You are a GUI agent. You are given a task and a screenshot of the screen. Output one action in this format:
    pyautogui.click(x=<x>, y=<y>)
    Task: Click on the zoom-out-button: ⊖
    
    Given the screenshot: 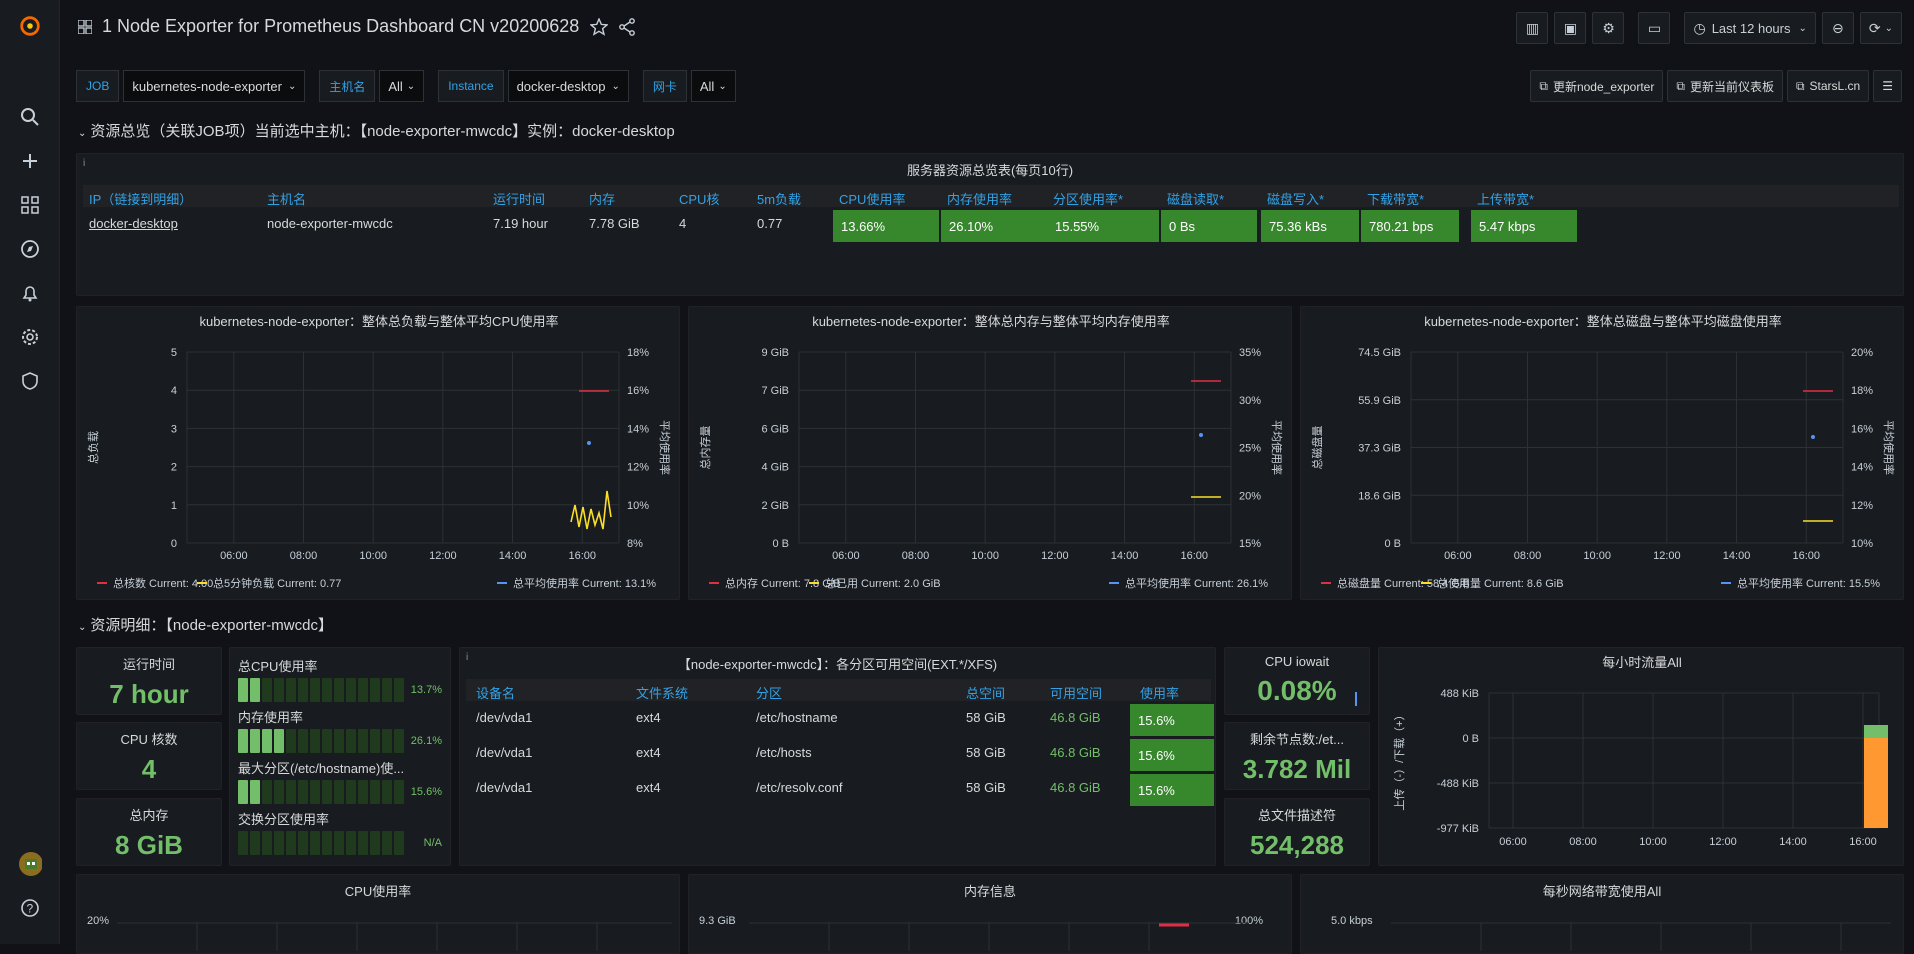 What is the action you would take?
    pyautogui.click(x=1837, y=28)
    